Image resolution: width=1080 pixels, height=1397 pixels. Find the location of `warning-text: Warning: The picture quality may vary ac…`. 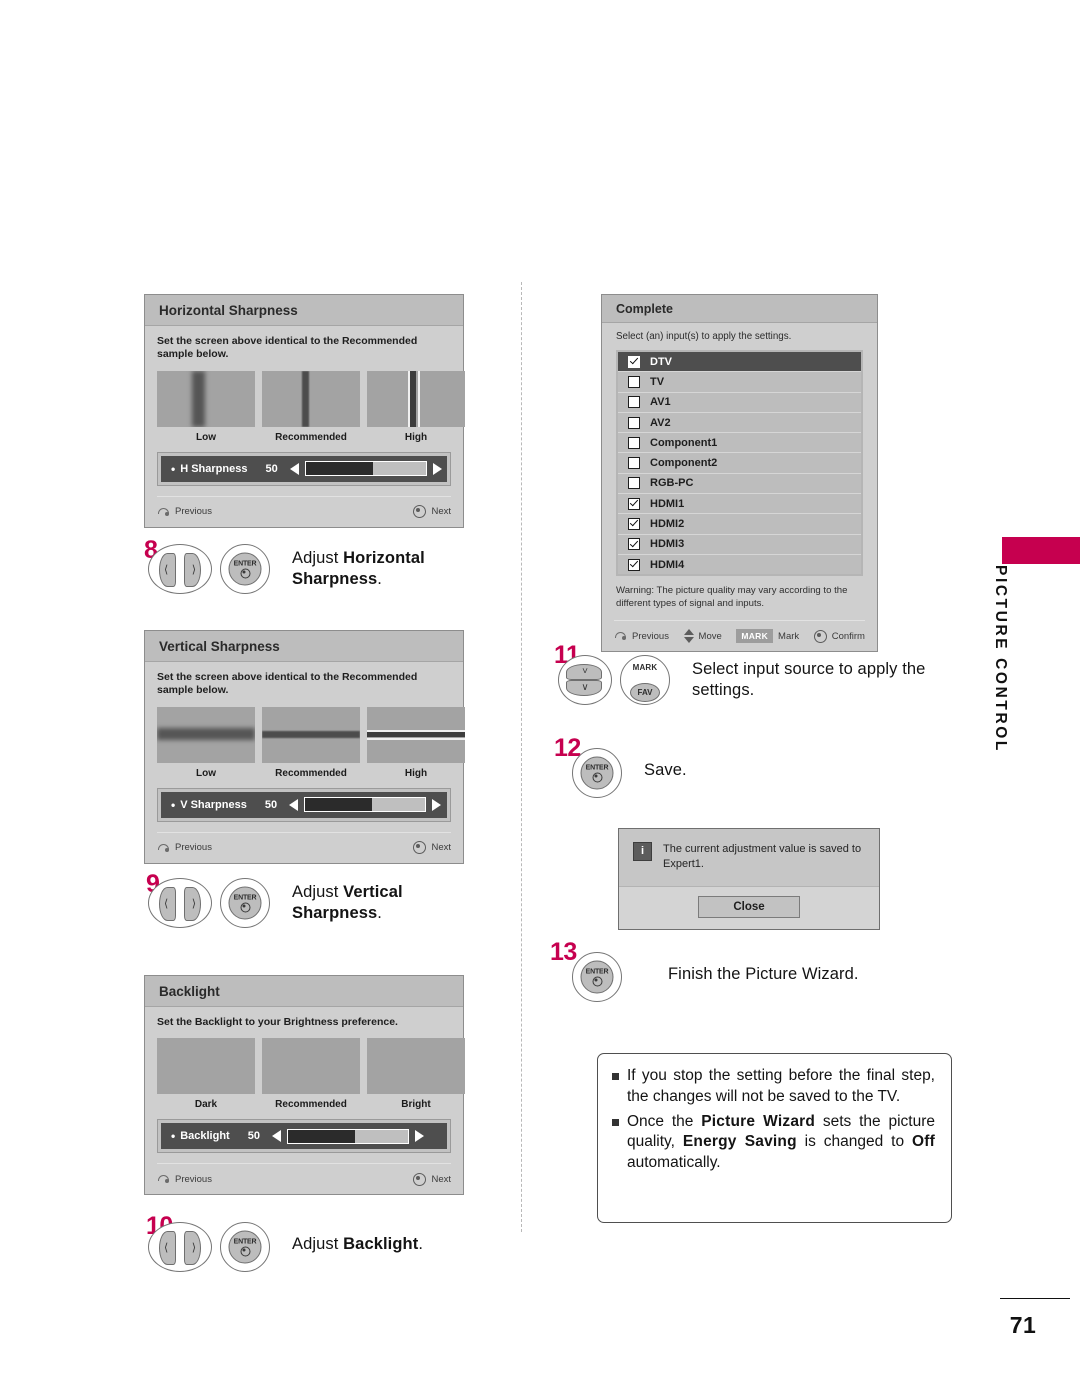

warning-text: Warning: The picture quality may vary ac… is located at coordinates (732, 597).